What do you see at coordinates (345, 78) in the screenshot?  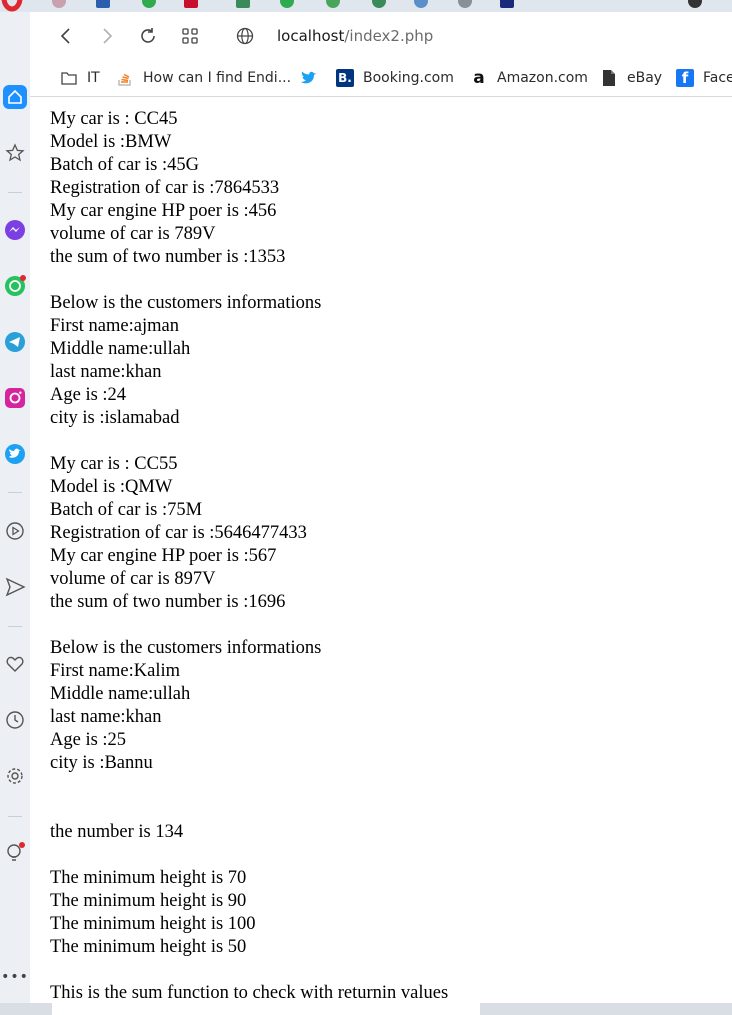 I see `booking-icon: B.` at bounding box center [345, 78].